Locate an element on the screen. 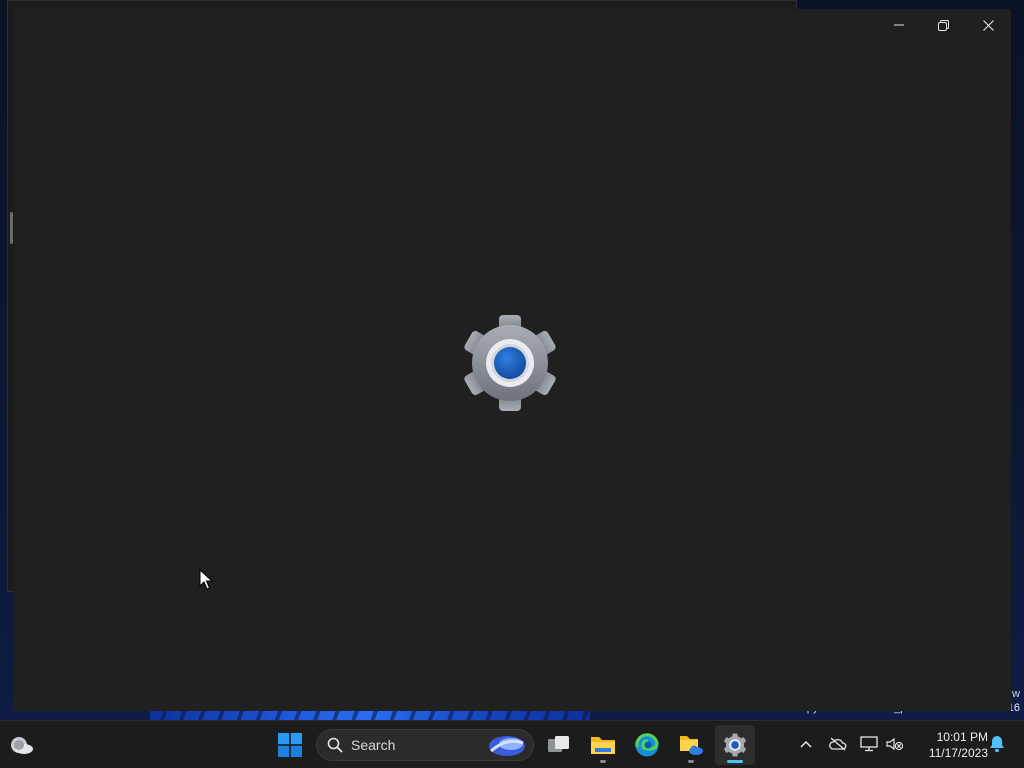 The image size is (1024, 768). edge-icon is located at coordinates (647, 745).